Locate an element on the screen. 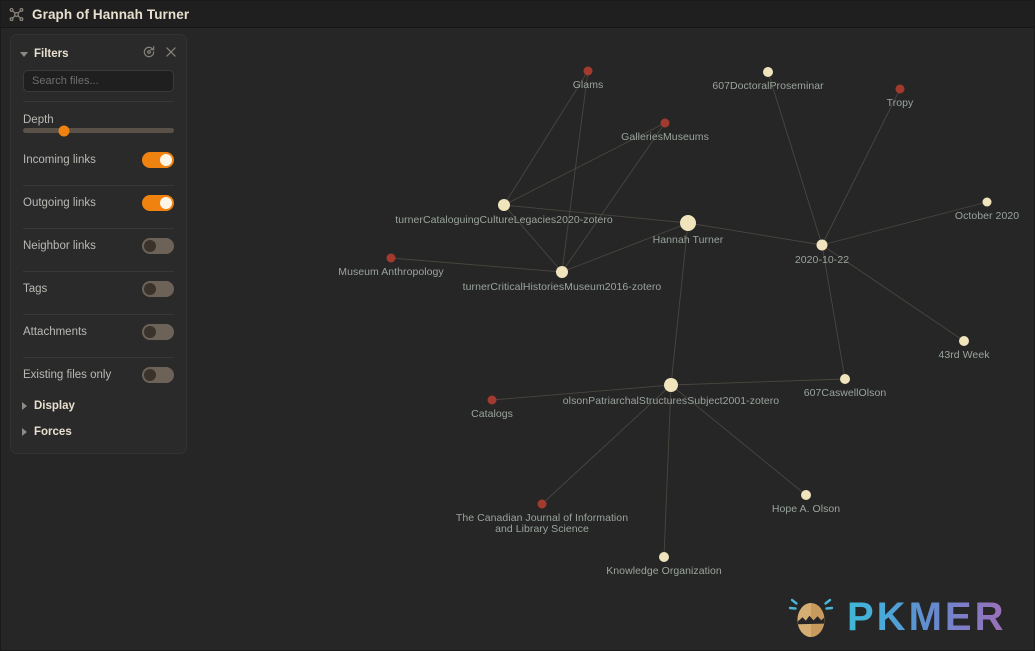 The height and width of the screenshot is (651, 1035). graph-node-label: 607DoctoralProseminar is located at coordinates (768, 86).